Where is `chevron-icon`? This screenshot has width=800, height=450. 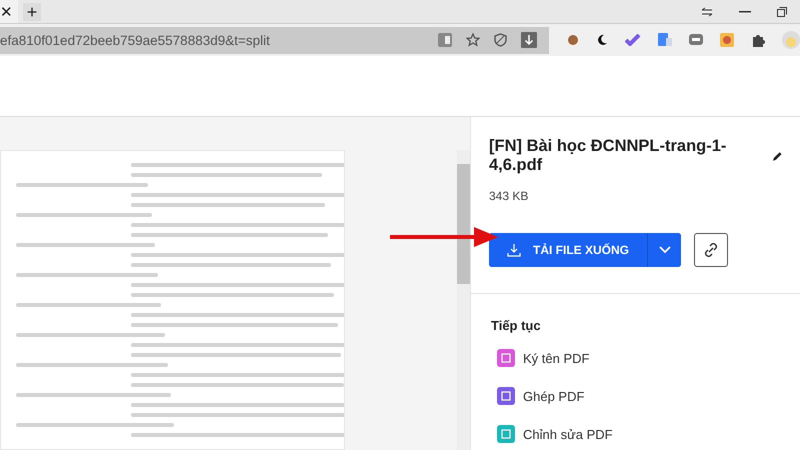
chevron-icon is located at coordinates (664, 250).